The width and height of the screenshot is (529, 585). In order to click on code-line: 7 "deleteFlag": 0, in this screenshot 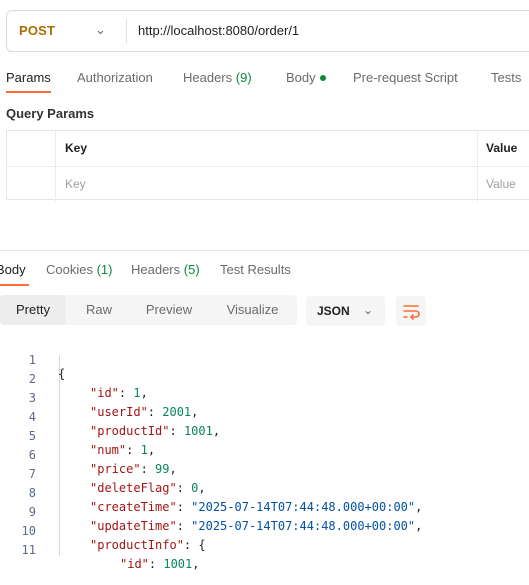, I will do `click(264, 474)`.